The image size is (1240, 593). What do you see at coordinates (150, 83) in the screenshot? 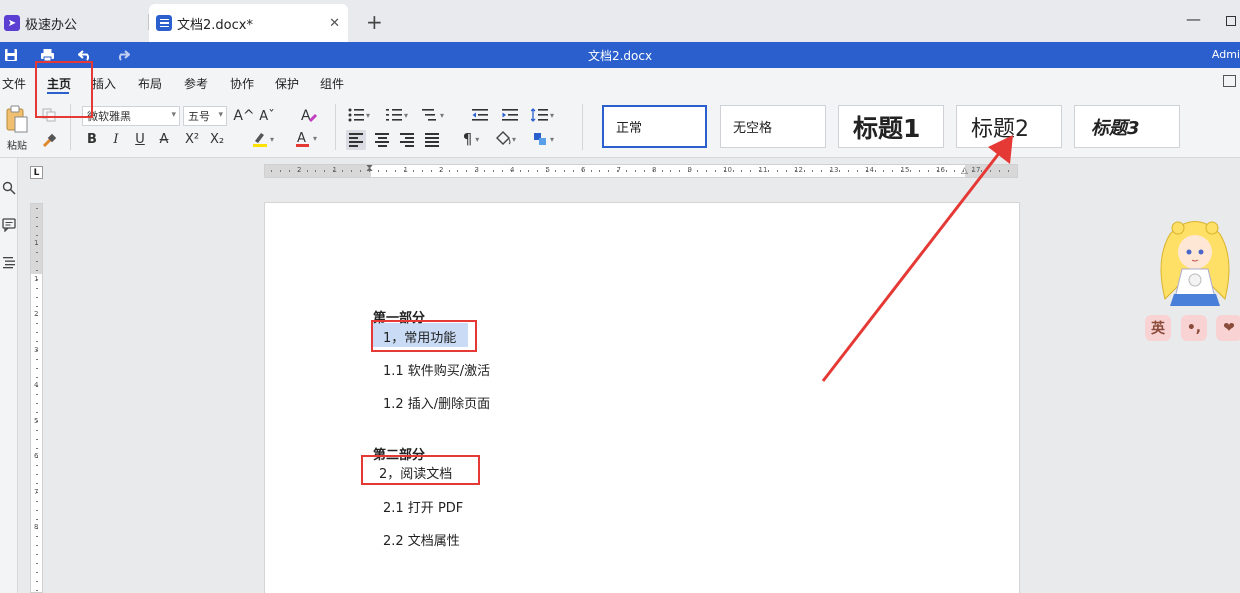
I see `tab-layout: 布局` at bounding box center [150, 83].